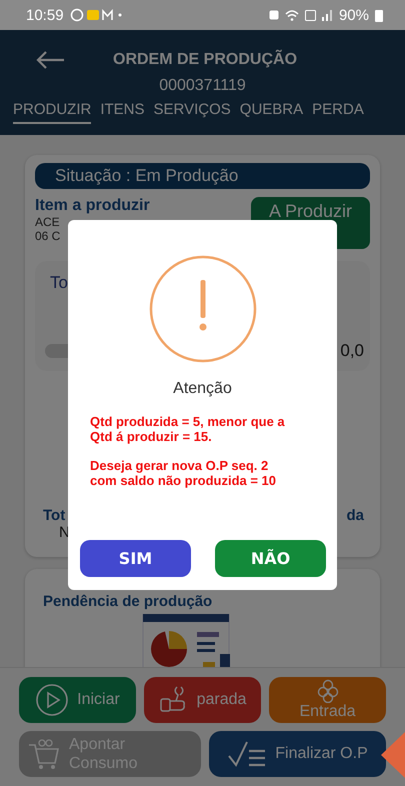  I want to click on warning-icon, so click(202, 309).